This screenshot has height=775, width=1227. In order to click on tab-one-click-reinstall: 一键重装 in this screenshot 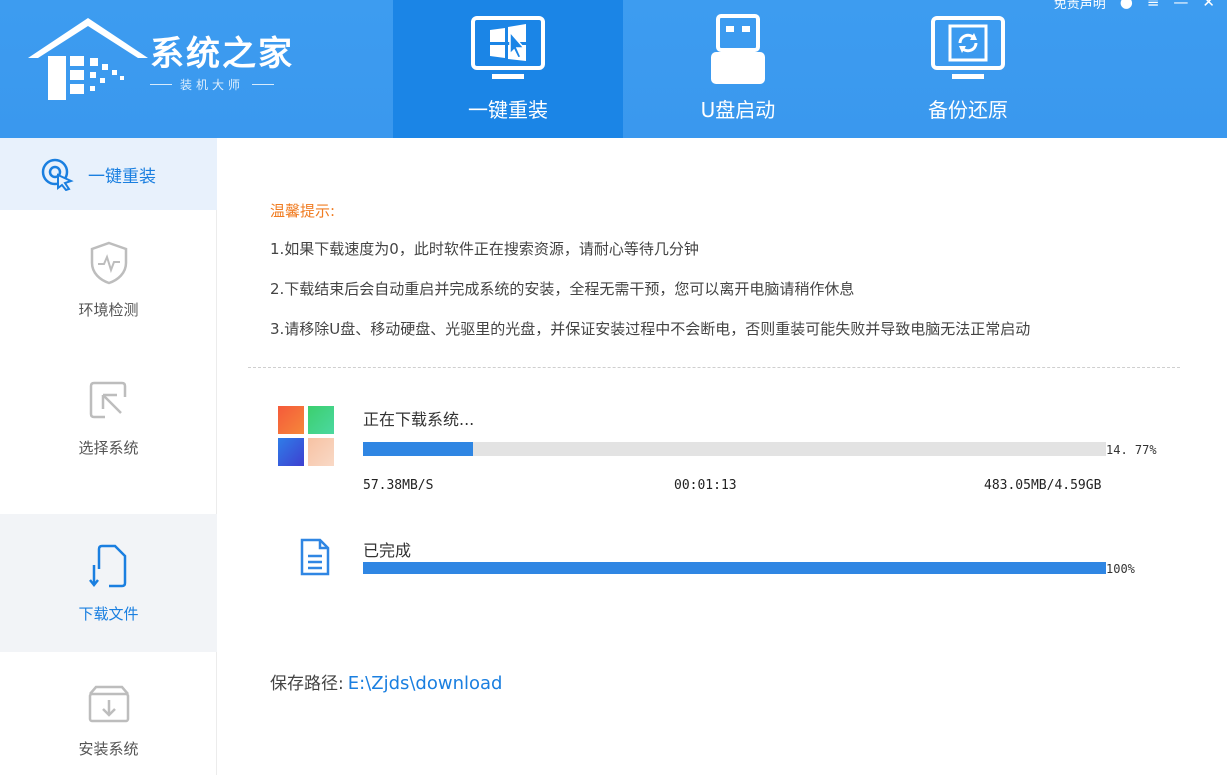, I will do `click(508, 69)`.